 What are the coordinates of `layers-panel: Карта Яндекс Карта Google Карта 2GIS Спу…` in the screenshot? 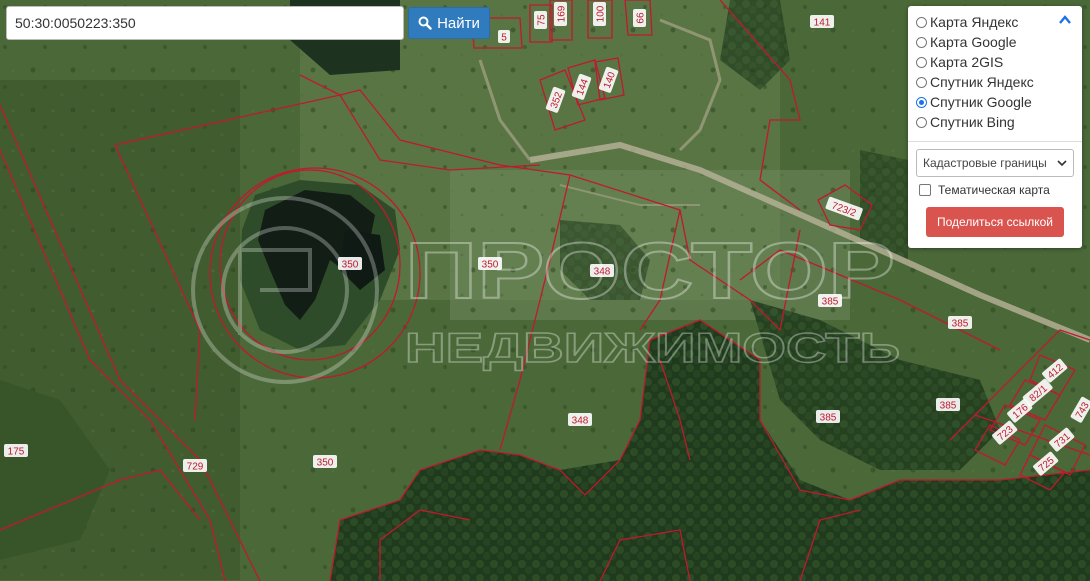 It's located at (995, 127).